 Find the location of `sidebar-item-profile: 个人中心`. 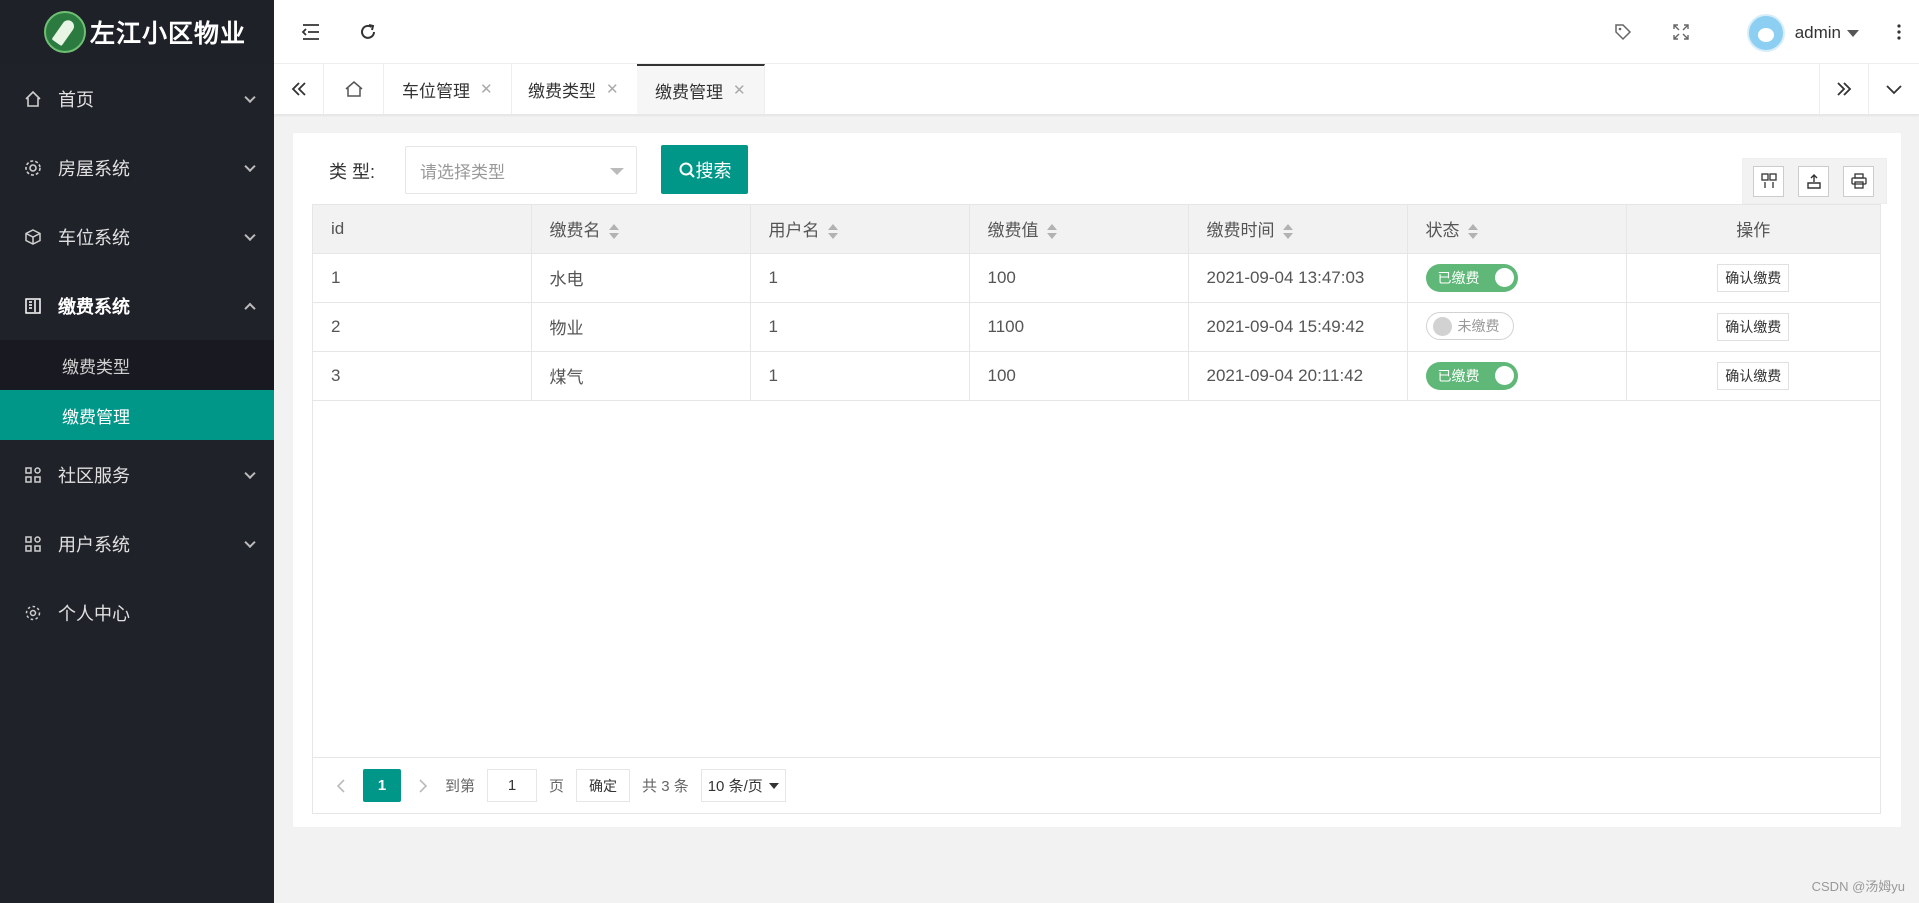

sidebar-item-profile: 个人中心 is located at coordinates (137, 612).